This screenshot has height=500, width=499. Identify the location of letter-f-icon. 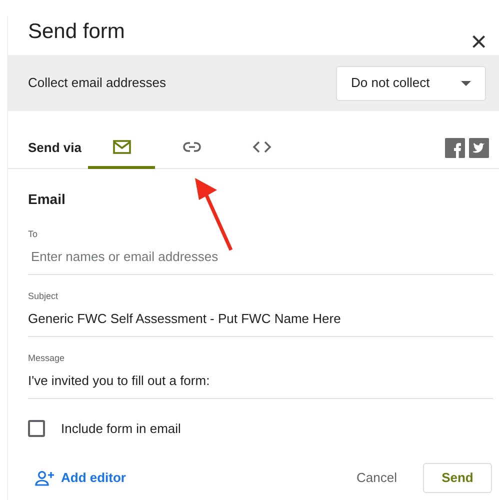
(455, 148).